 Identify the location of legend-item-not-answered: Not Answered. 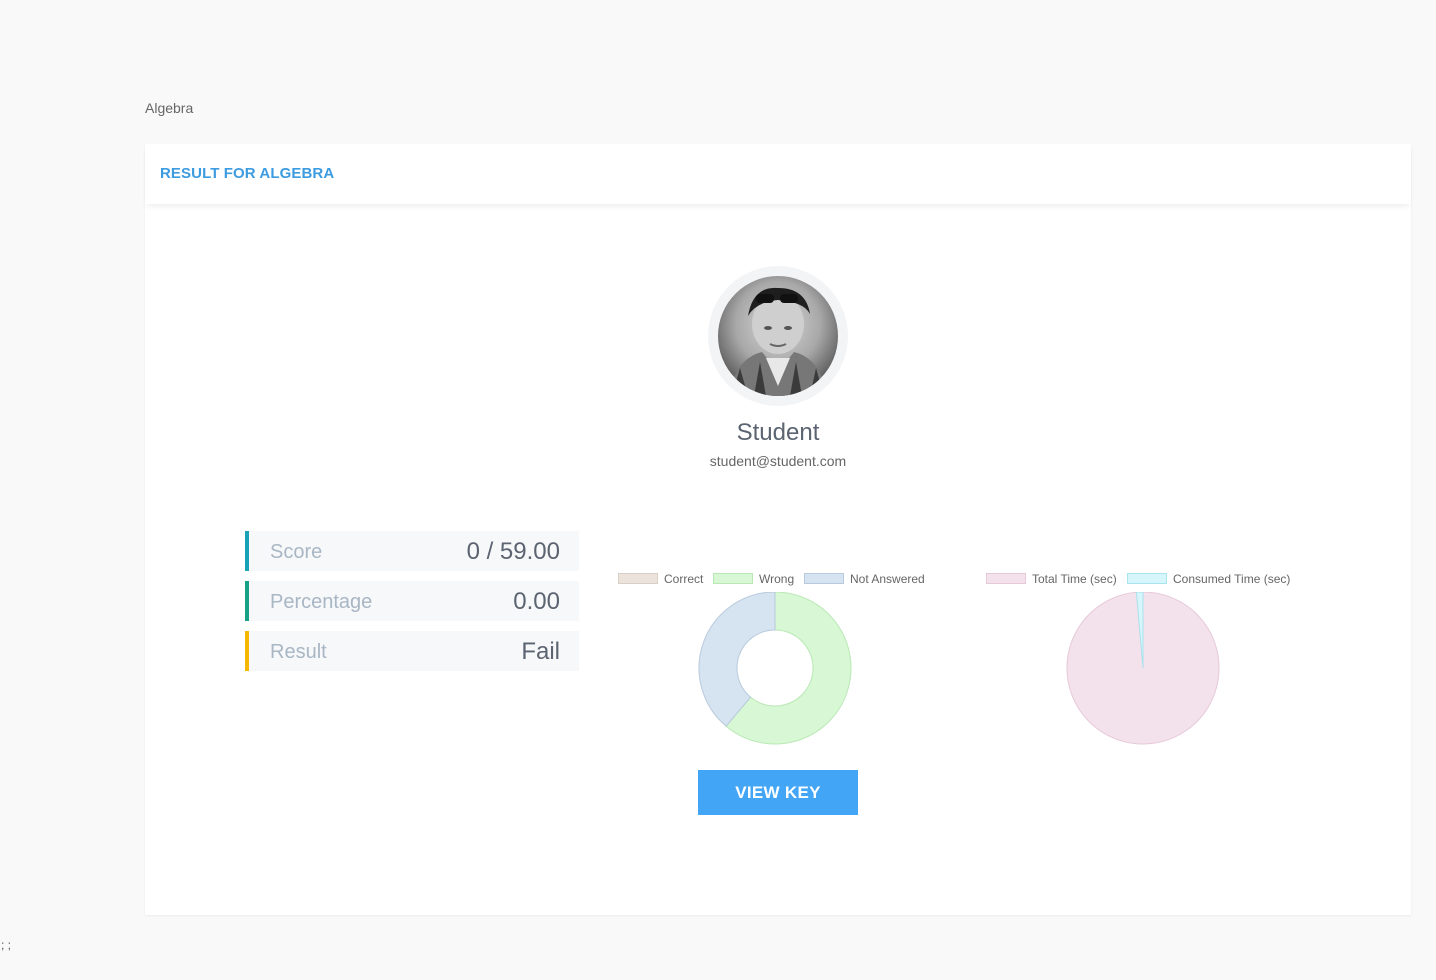
(864, 579).